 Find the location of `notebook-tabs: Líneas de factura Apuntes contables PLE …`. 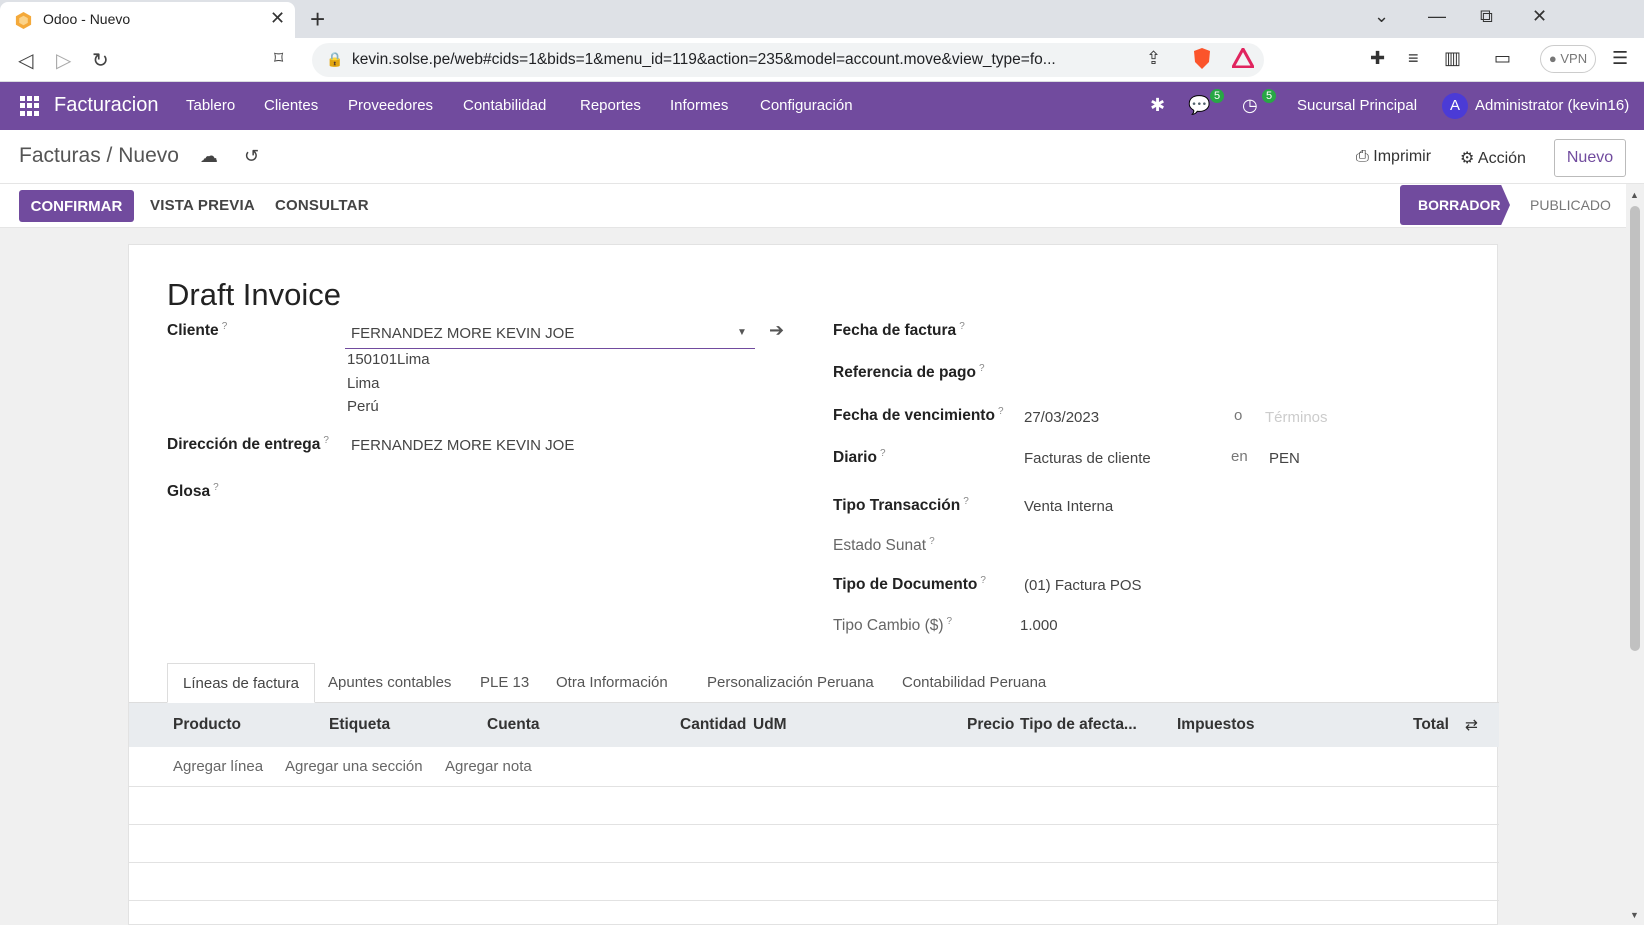

notebook-tabs: Líneas de factura Apuntes contables PLE … is located at coordinates (814, 683).